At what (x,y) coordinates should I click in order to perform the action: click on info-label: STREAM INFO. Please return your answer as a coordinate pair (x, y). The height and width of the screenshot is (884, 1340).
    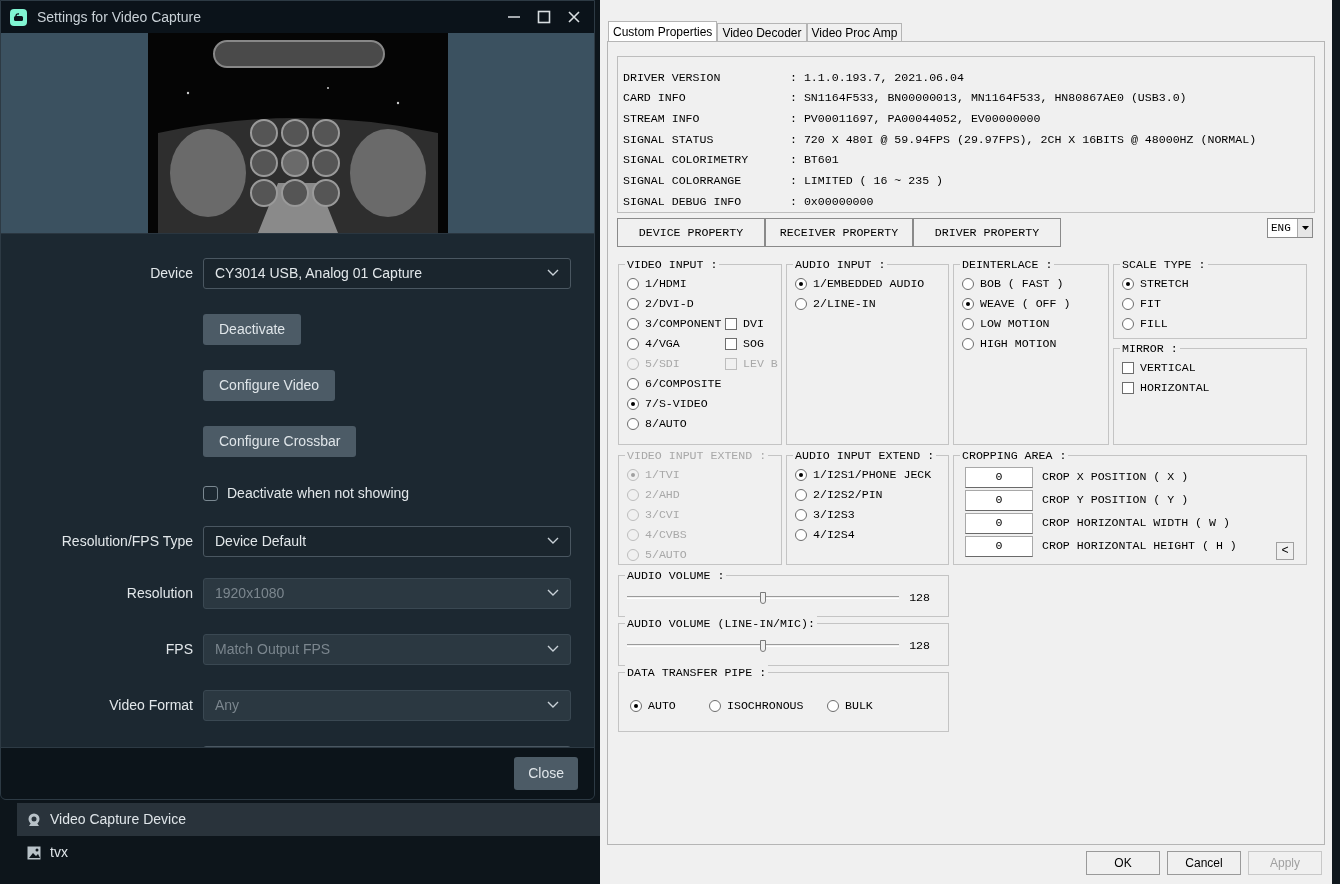
    Looking at the image, I should click on (662, 119).